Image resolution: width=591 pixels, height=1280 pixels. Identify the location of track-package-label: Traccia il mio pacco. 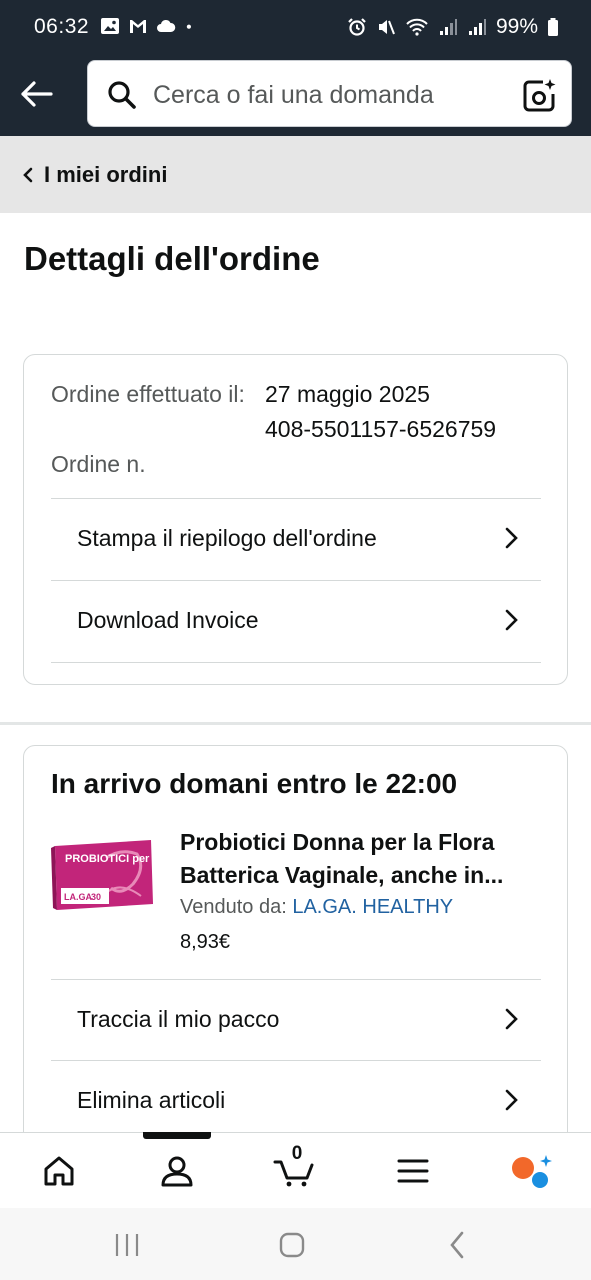
(178, 1018).